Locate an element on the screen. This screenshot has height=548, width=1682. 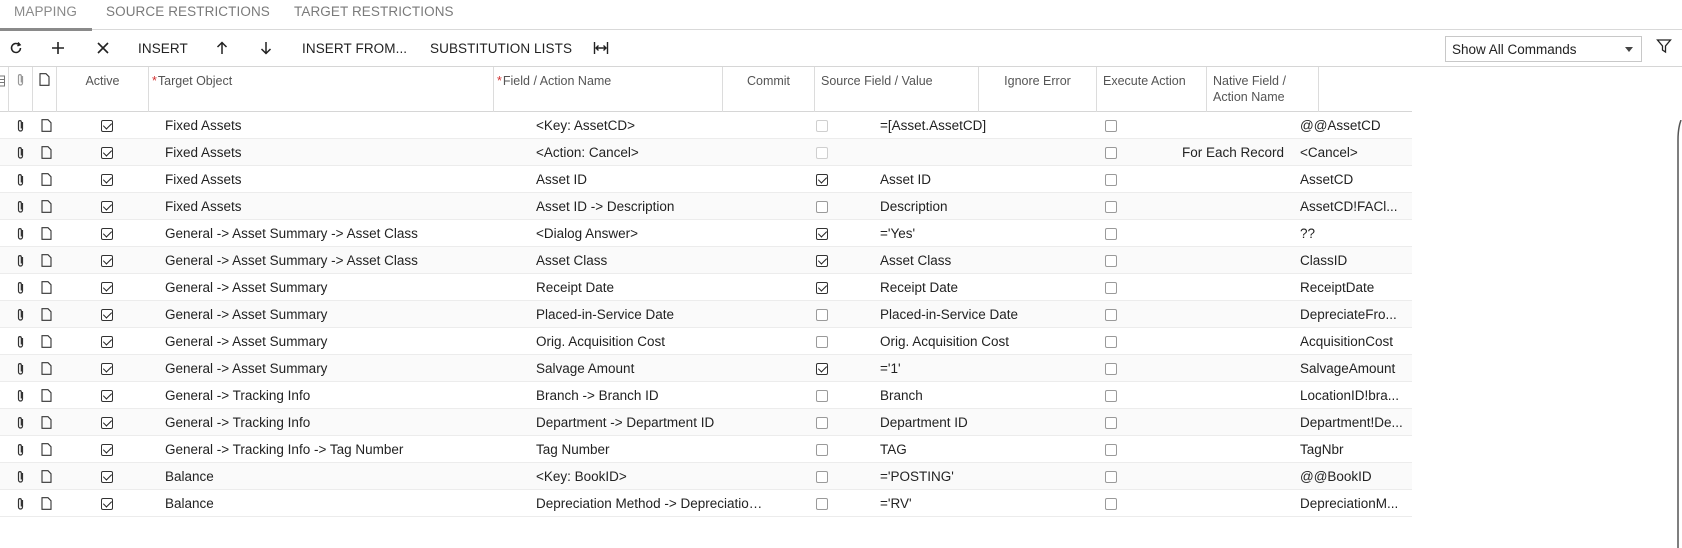
filter-button is located at coordinates (1666, 49).